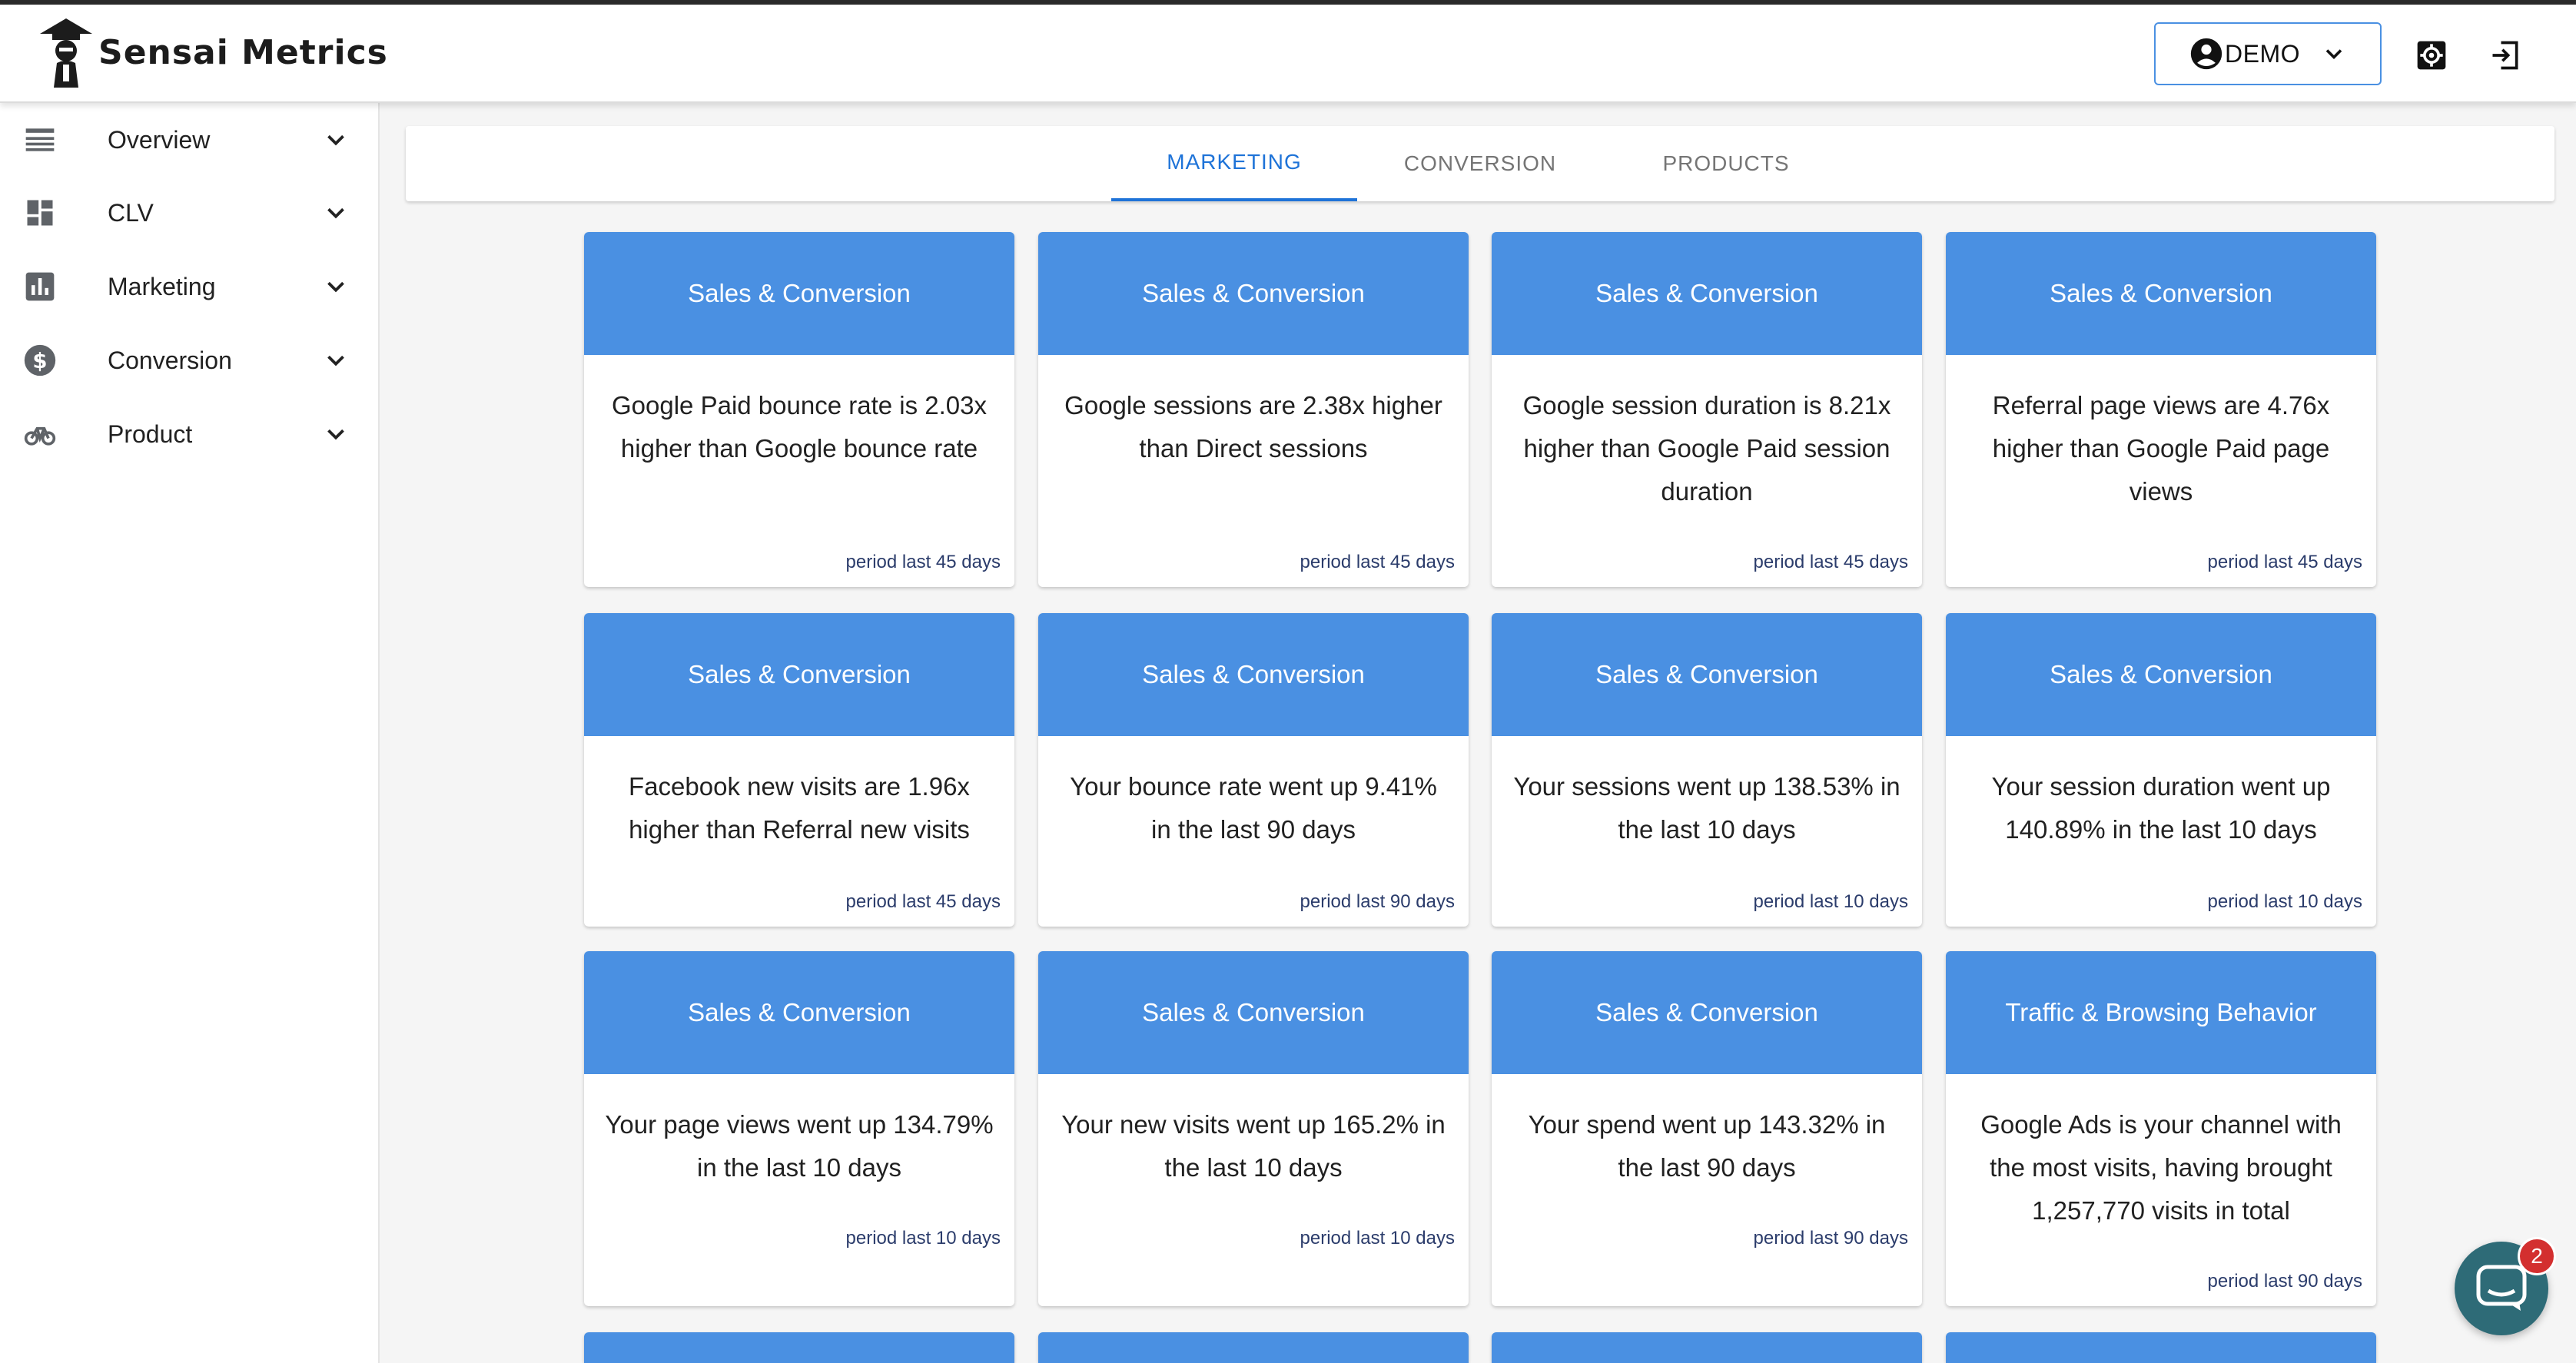  Describe the element at coordinates (1726, 163) in the screenshot. I see `tab-products: PRODUCTS` at that location.